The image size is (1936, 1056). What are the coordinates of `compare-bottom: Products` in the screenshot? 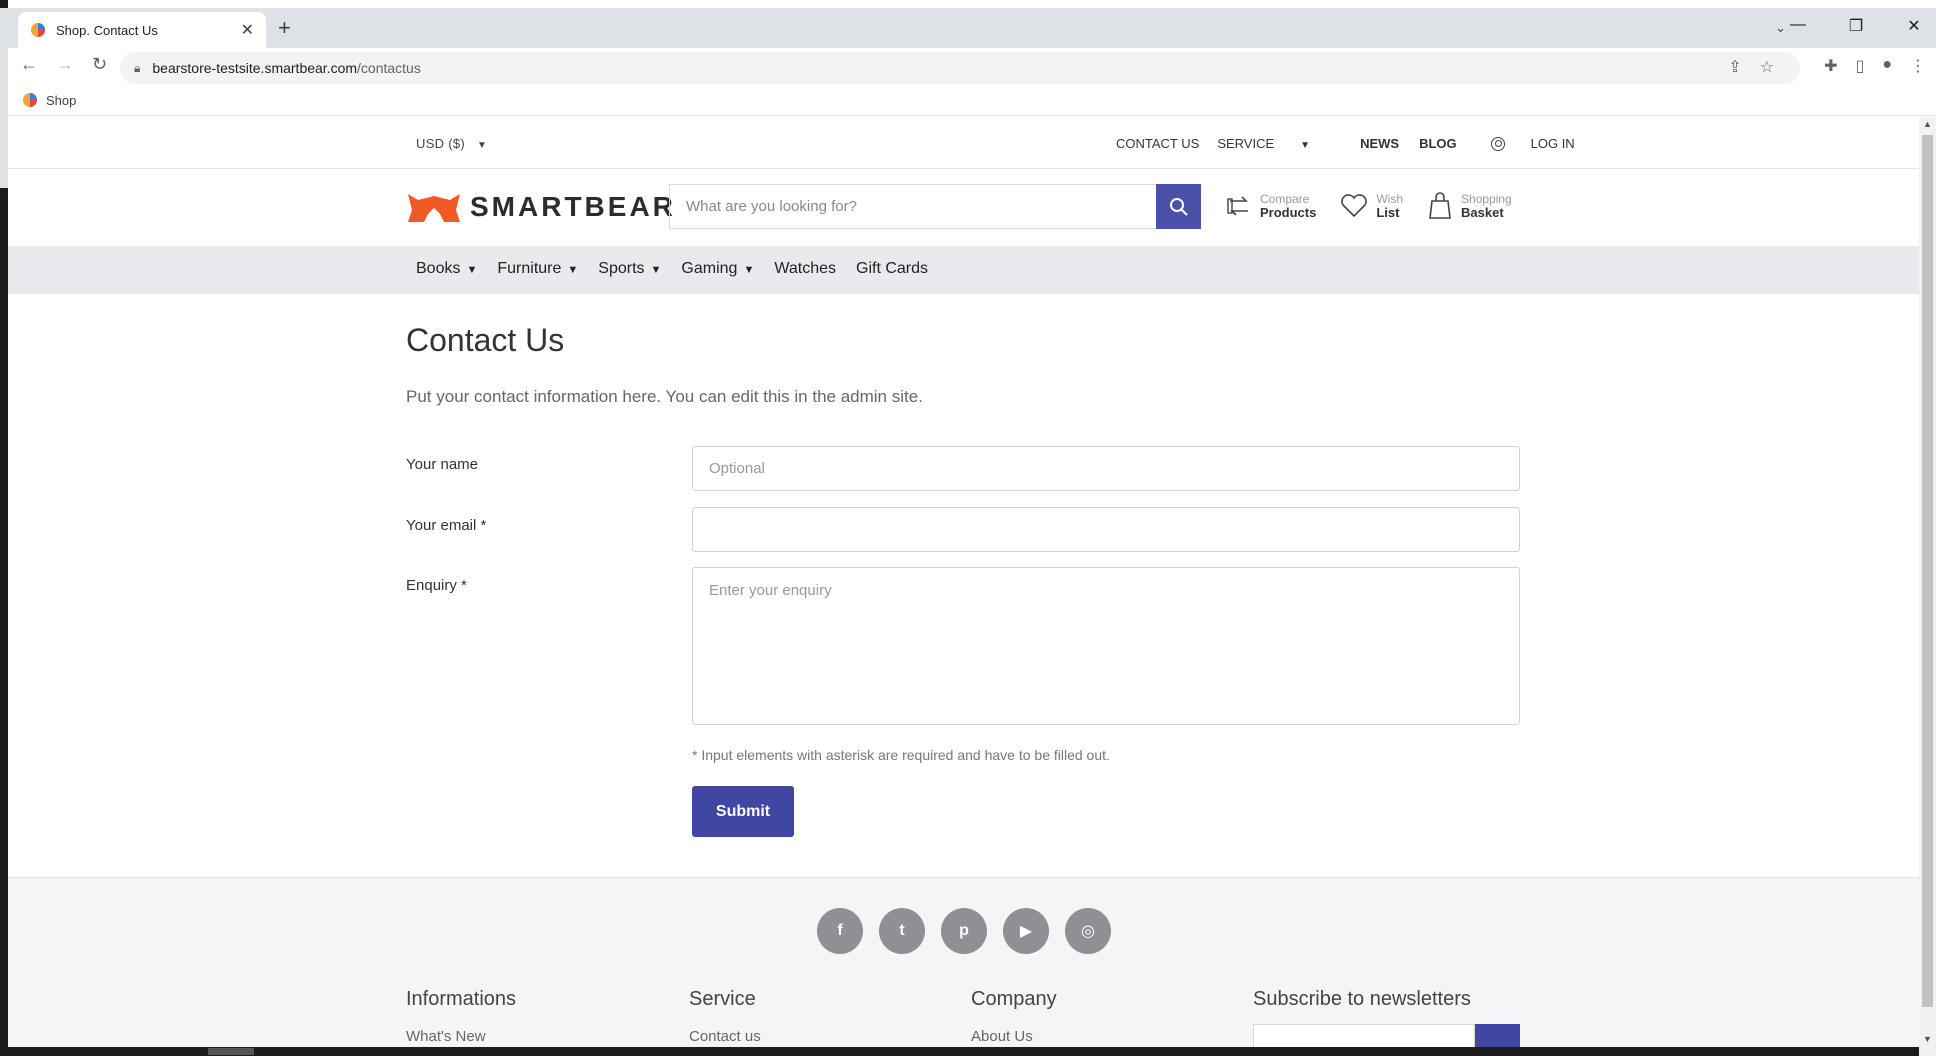 It's located at (1288, 212).